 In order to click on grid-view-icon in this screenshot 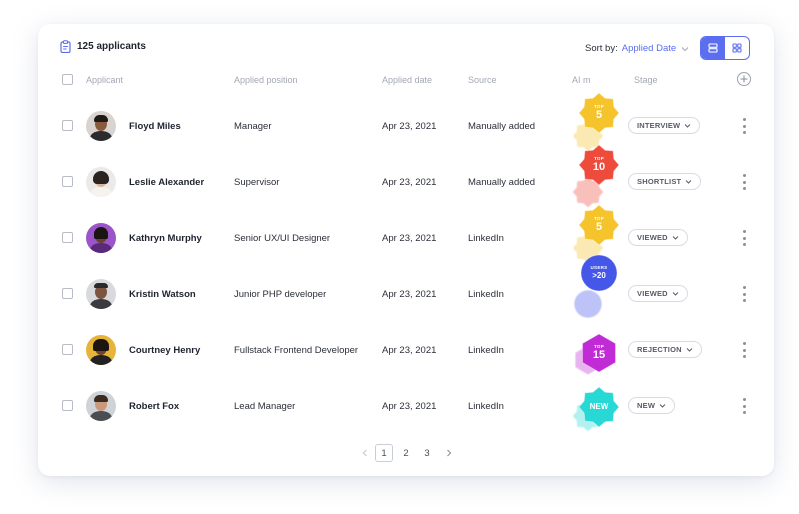, I will do `click(737, 48)`.